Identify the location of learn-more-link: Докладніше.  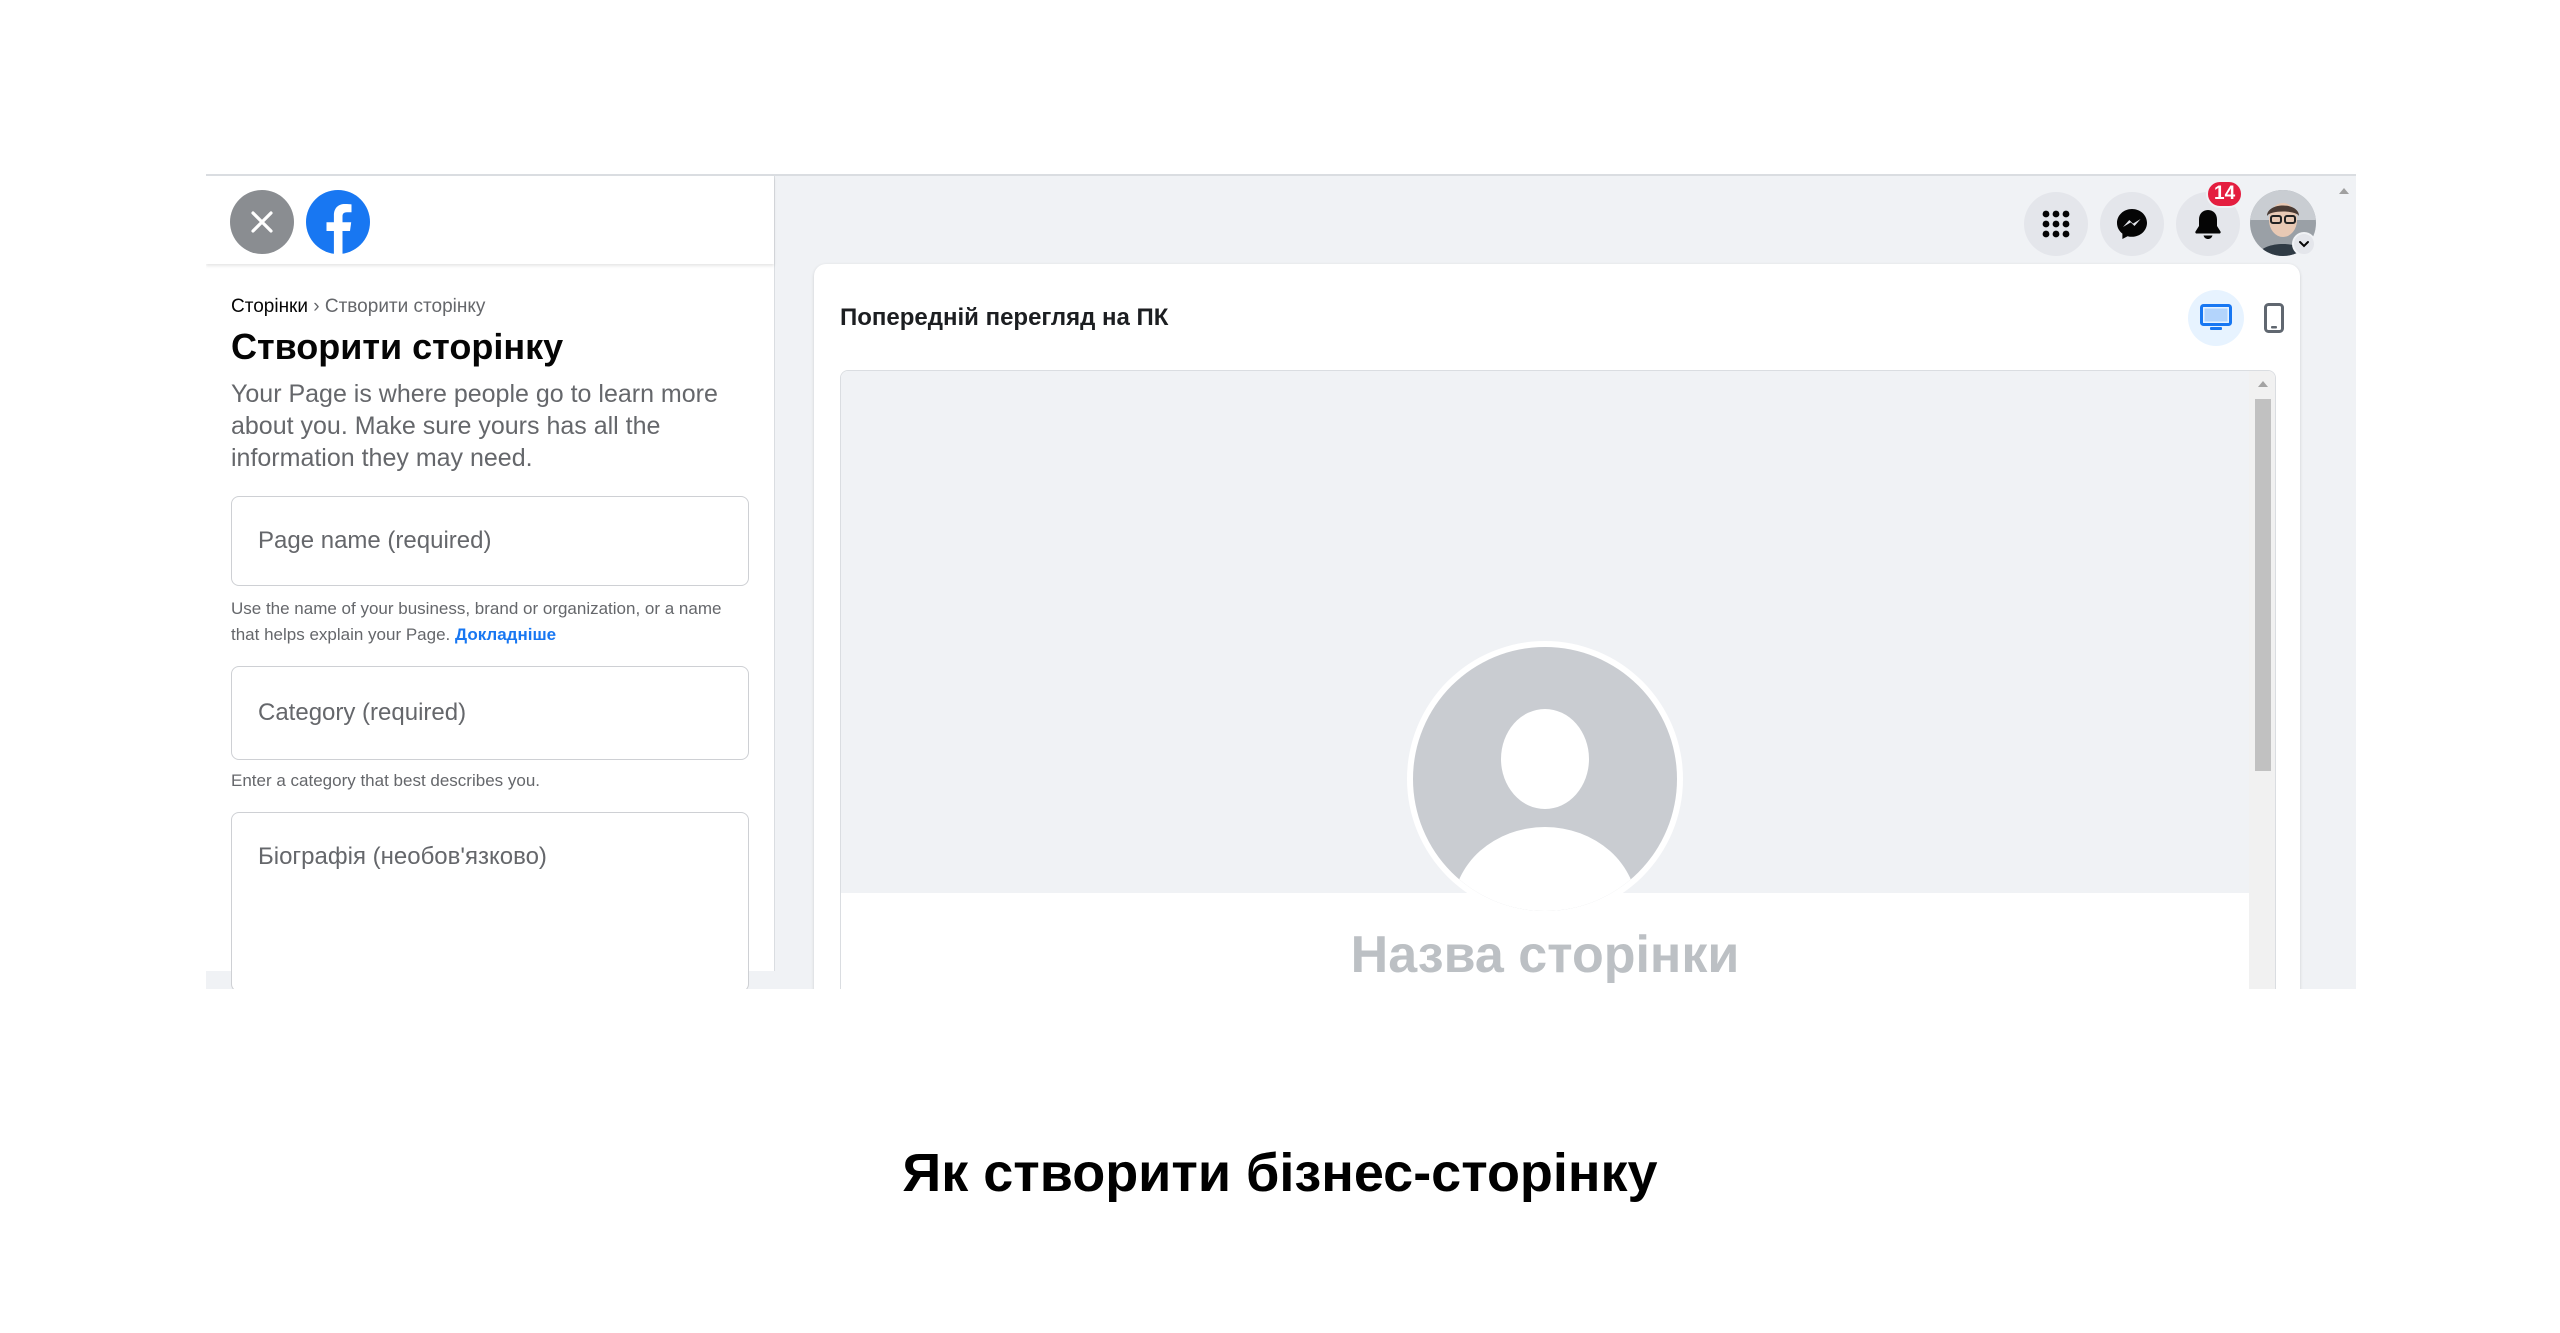
(505, 634).